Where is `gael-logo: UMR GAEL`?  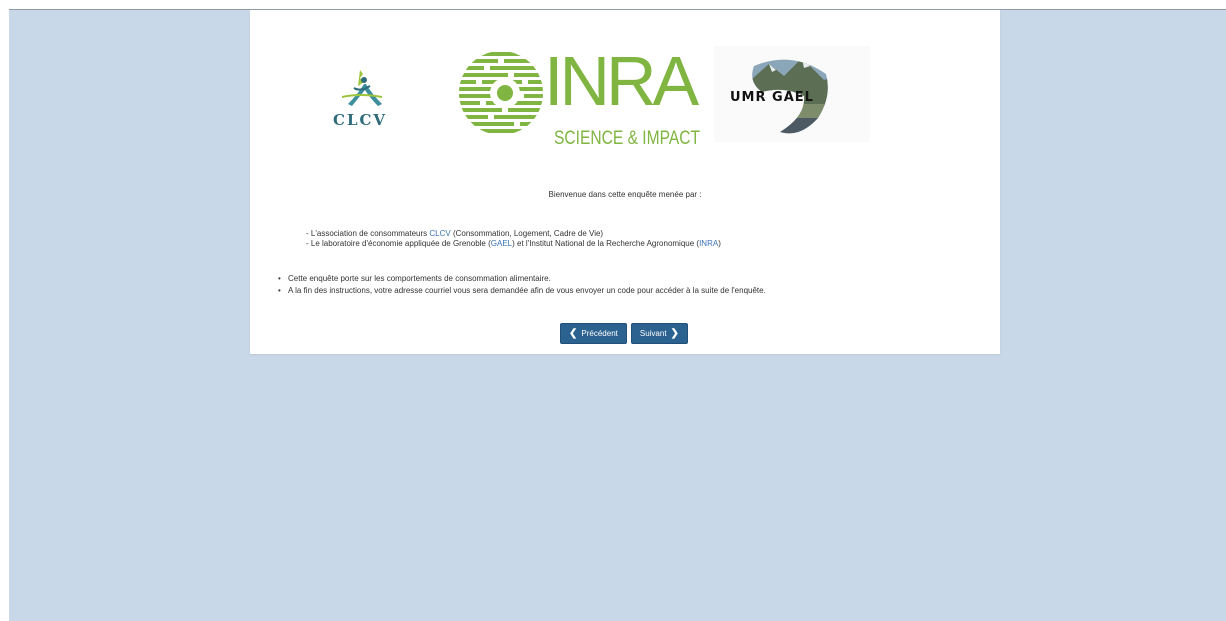
gael-logo: UMR GAEL is located at coordinates (792, 94).